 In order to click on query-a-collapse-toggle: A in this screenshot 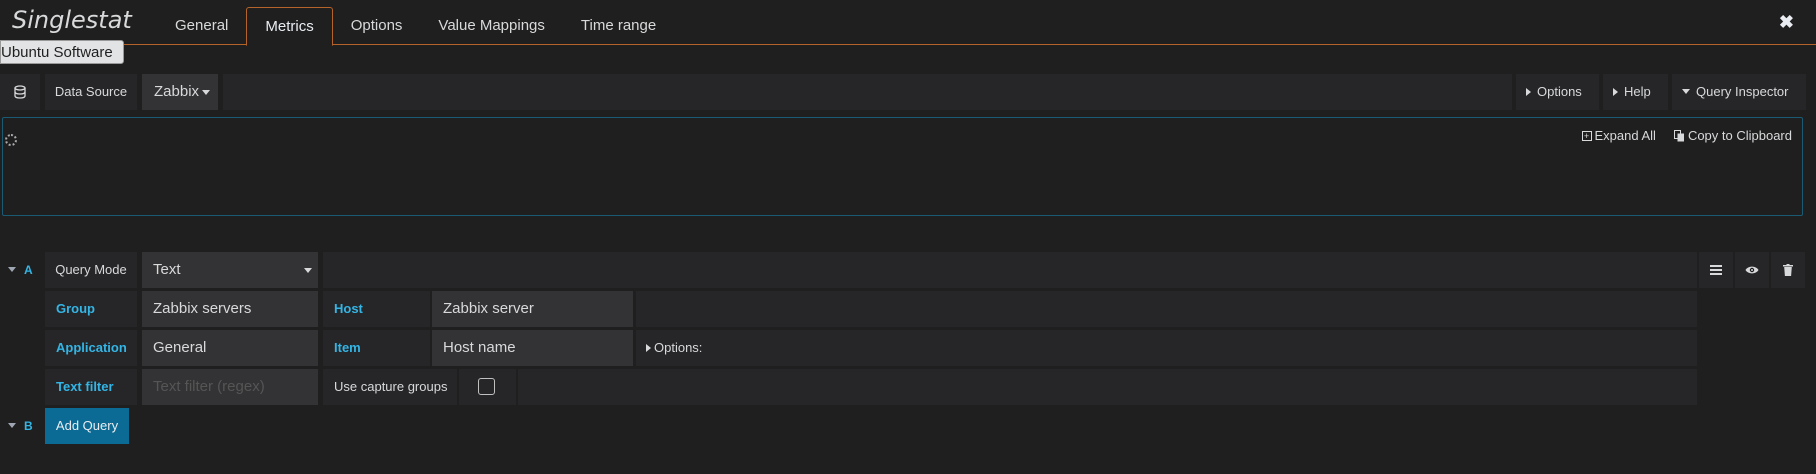, I will do `click(20, 270)`.